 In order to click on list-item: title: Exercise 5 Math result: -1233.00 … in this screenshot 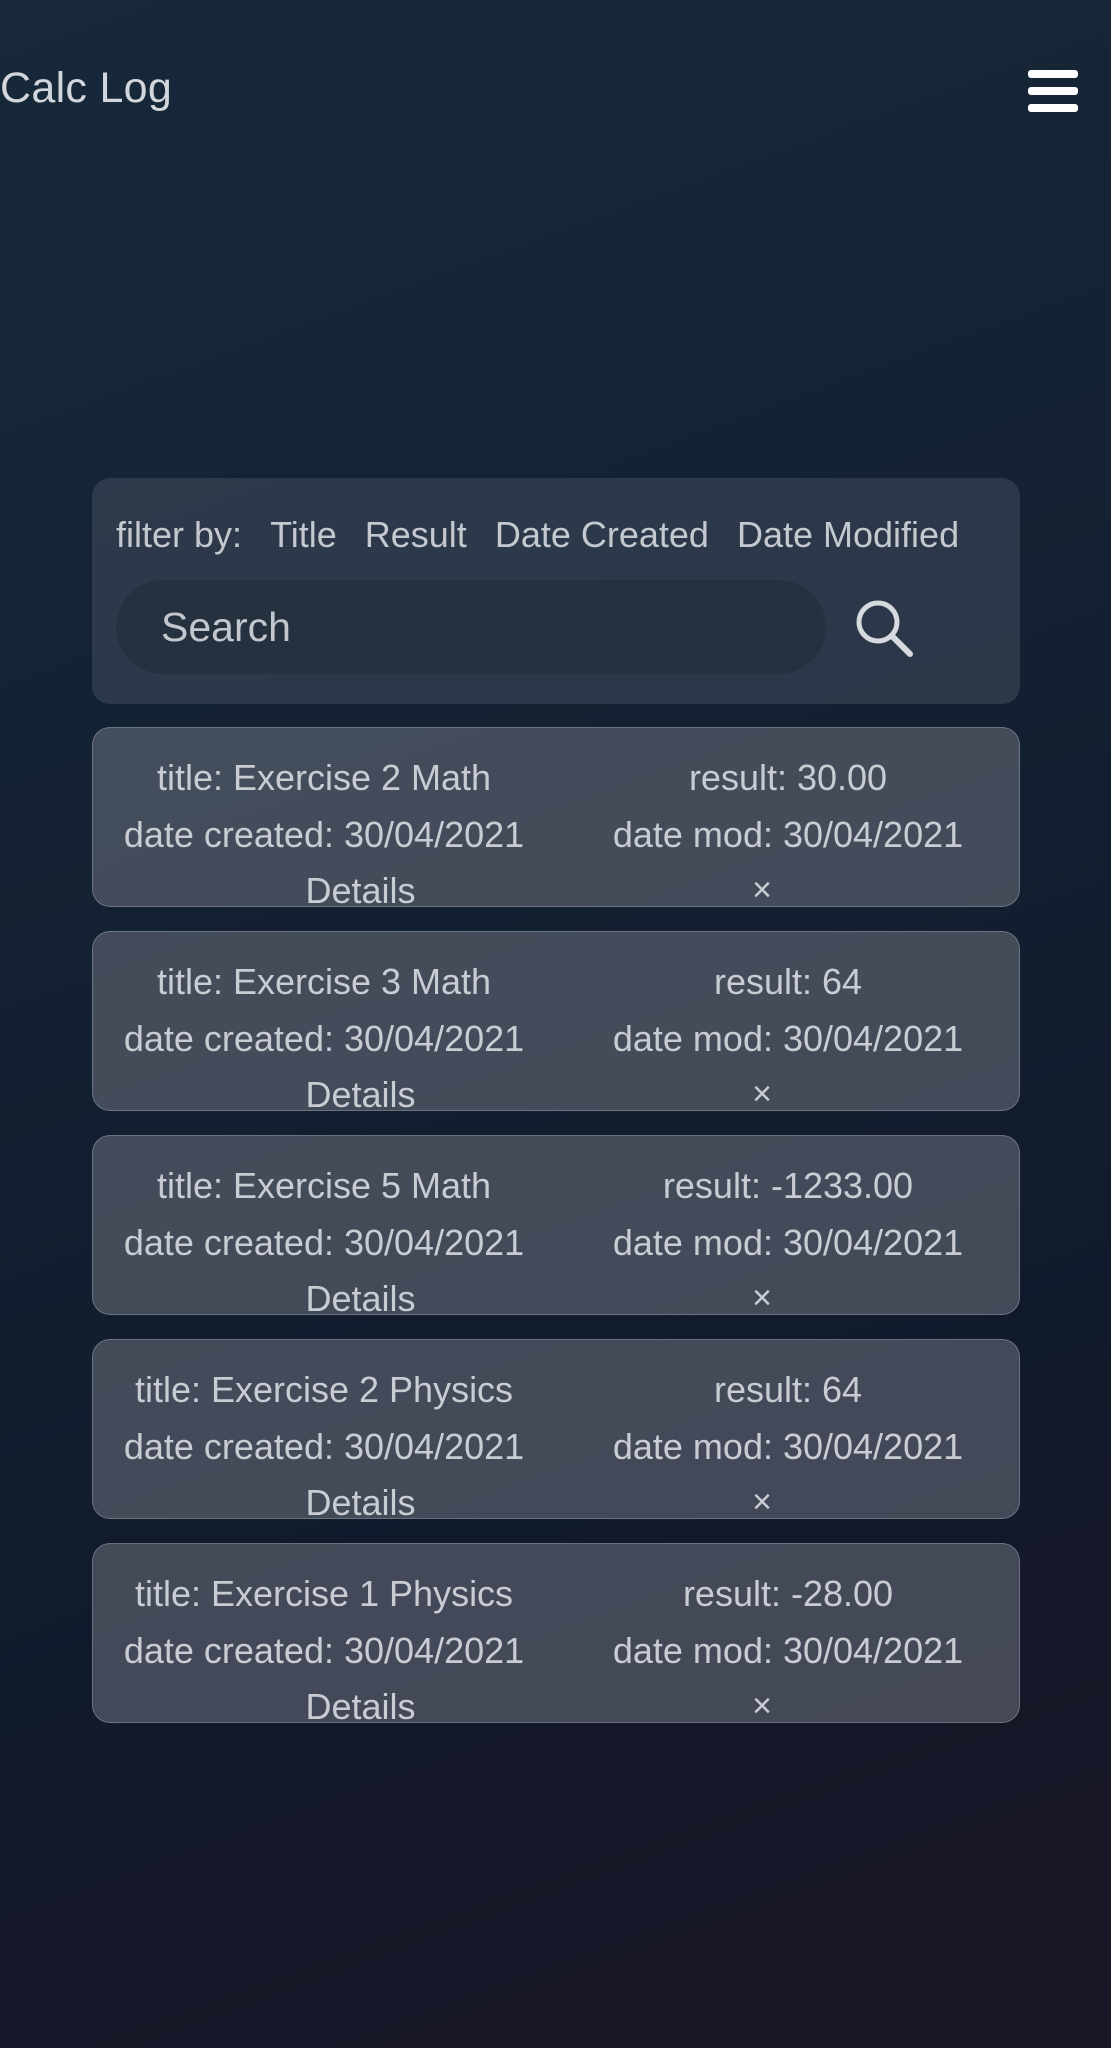, I will do `click(556, 1226)`.